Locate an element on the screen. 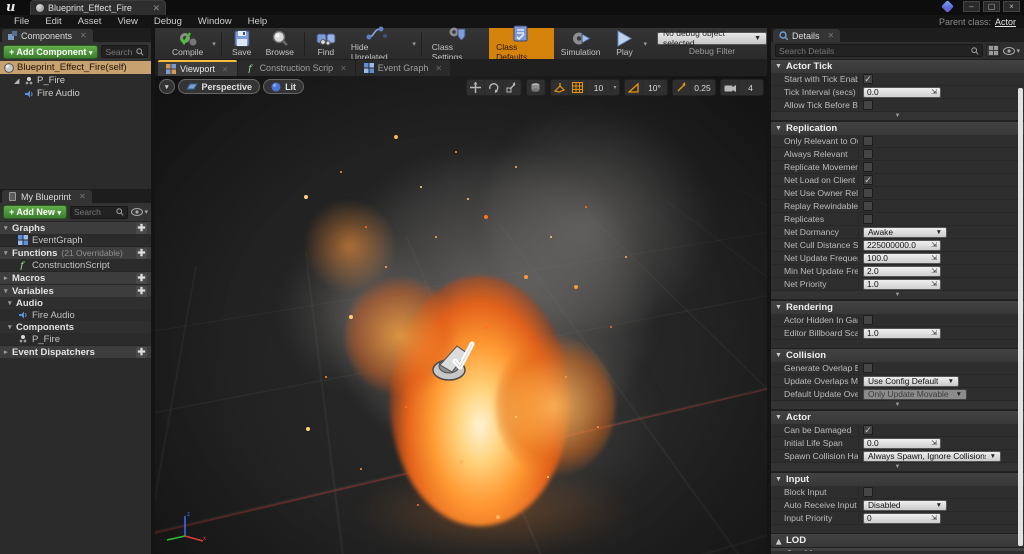  number-field: 225000000.0 ⇲ is located at coordinates (902, 245).